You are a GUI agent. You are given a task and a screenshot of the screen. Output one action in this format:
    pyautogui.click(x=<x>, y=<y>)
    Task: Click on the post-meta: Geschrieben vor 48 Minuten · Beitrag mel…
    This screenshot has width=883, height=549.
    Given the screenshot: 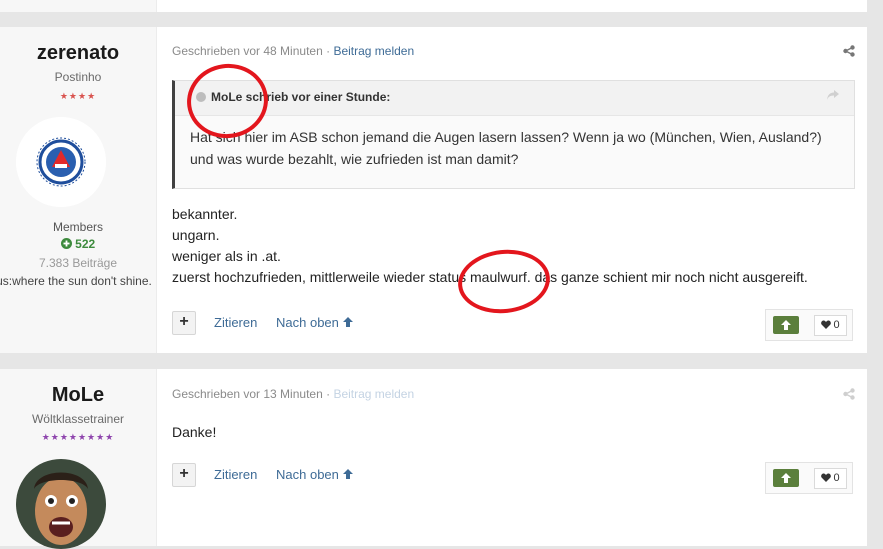 What is the action you would take?
    pyautogui.click(x=293, y=51)
    